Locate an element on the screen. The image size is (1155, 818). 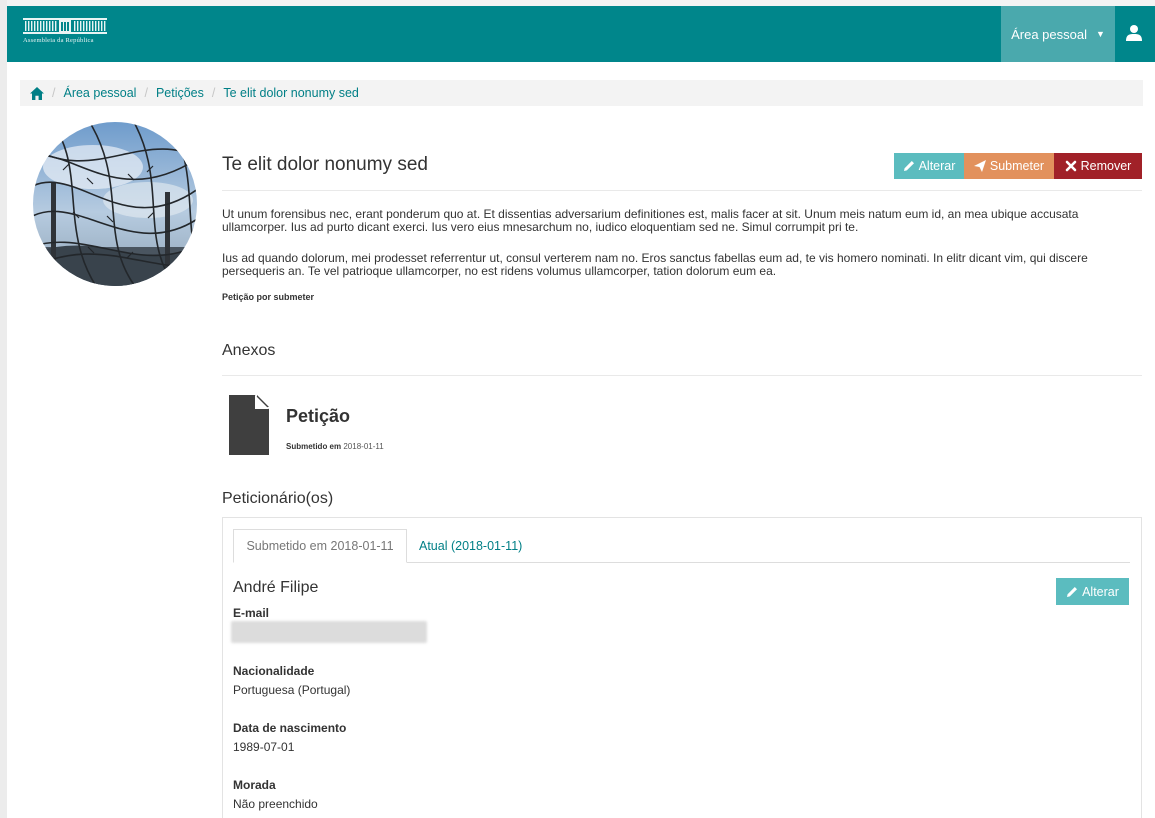
parliament-building-icon is located at coordinates (65, 26).